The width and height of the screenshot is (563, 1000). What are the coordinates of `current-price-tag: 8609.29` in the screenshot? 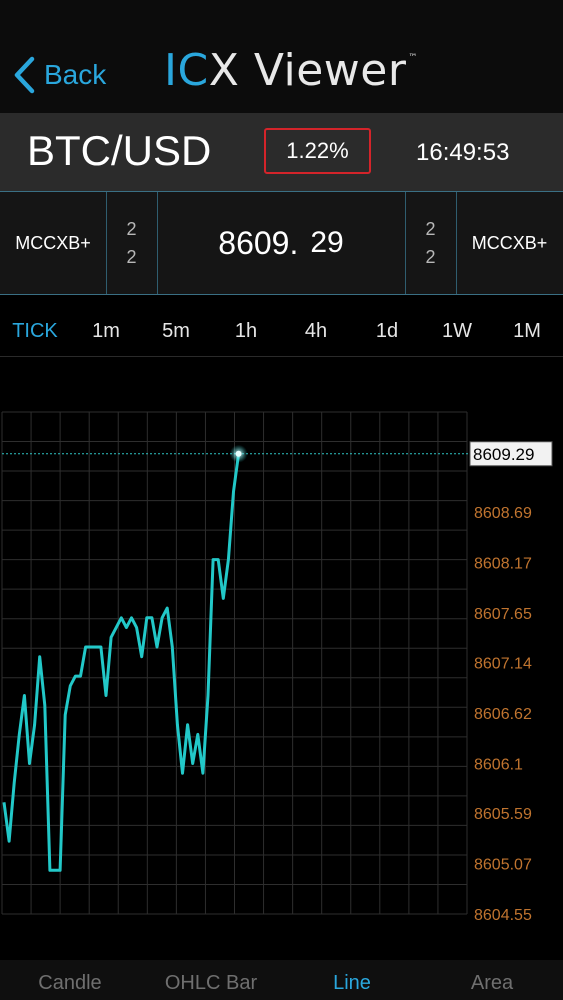 It's located at (511, 454).